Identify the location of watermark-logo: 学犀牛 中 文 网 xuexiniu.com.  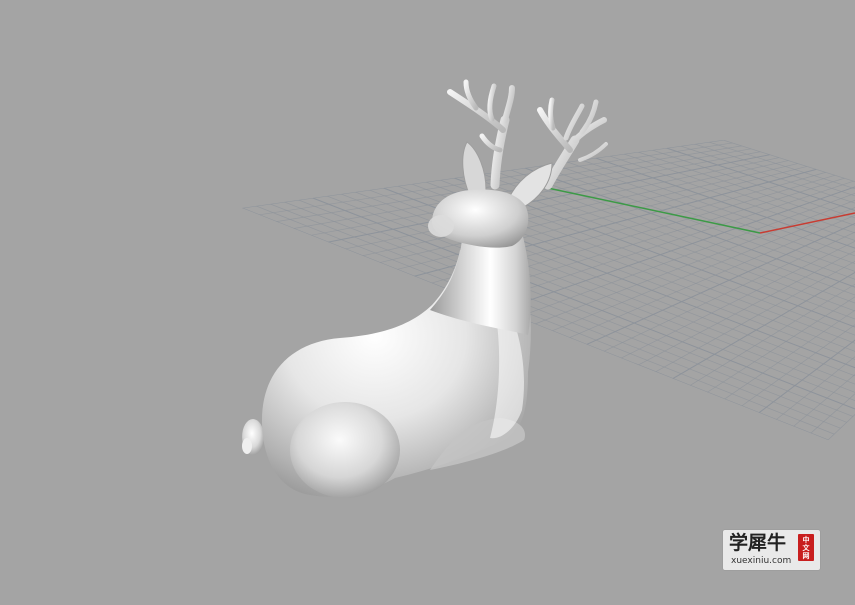
(771, 550).